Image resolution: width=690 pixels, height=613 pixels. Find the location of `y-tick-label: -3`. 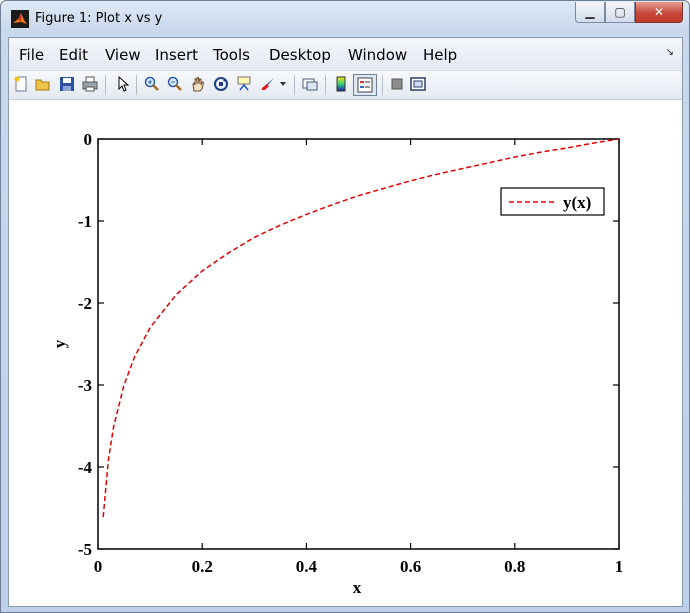

y-tick-label: -3 is located at coordinates (85, 385).